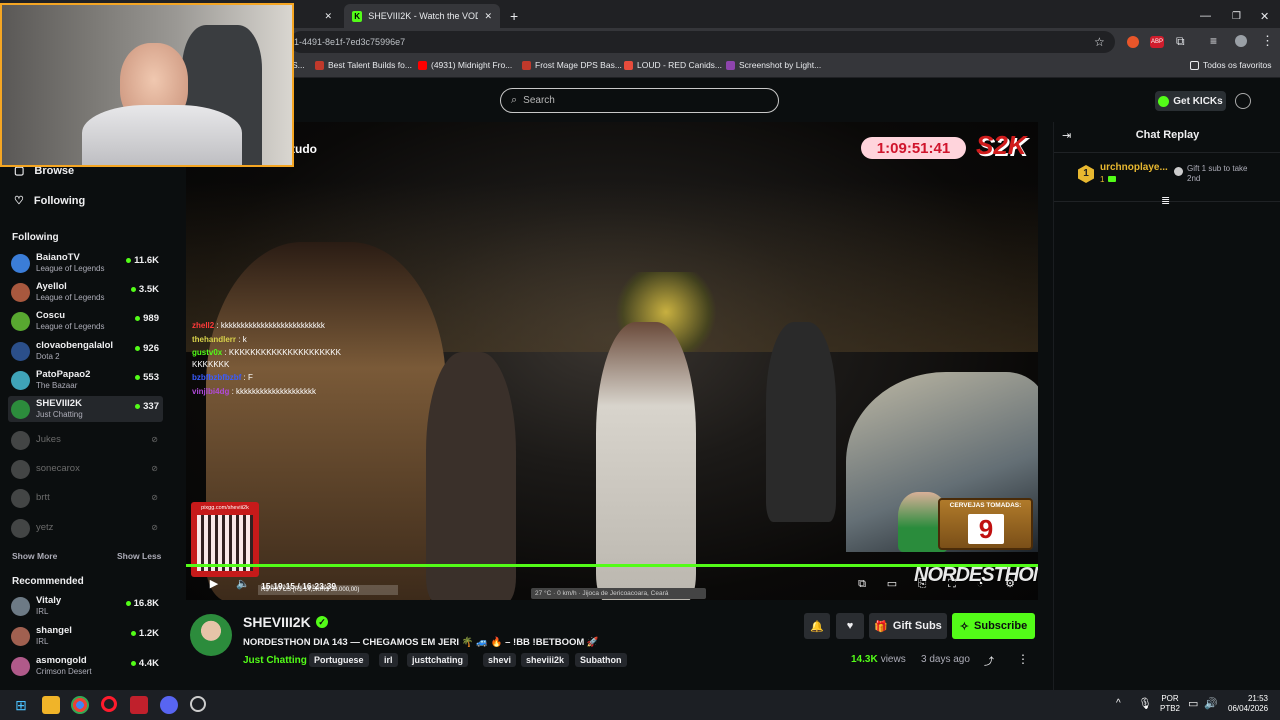 This screenshot has height=720, width=1280. What do you see at coordinates (1267, 41) in the screenshot?
I see `menu-kebab-icon: ⋮` at bounding box center [1267, 41].